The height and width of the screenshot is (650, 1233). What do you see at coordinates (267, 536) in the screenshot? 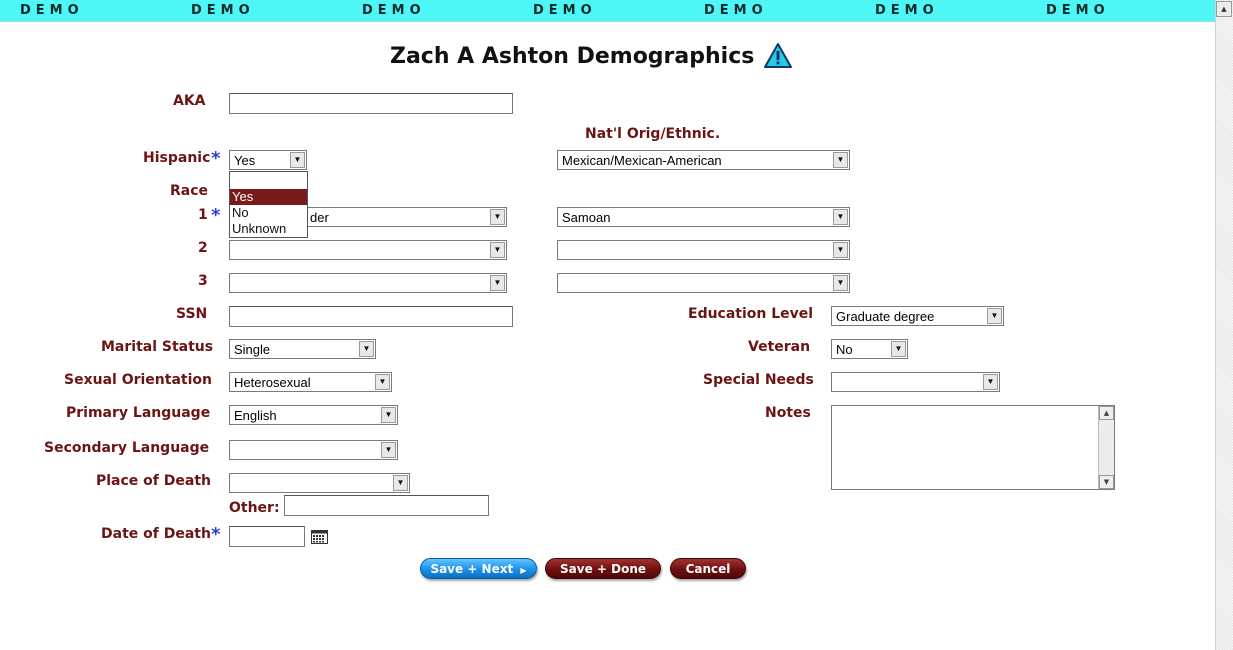
I see `date-of-death-input` at bounding box center [267, 536].